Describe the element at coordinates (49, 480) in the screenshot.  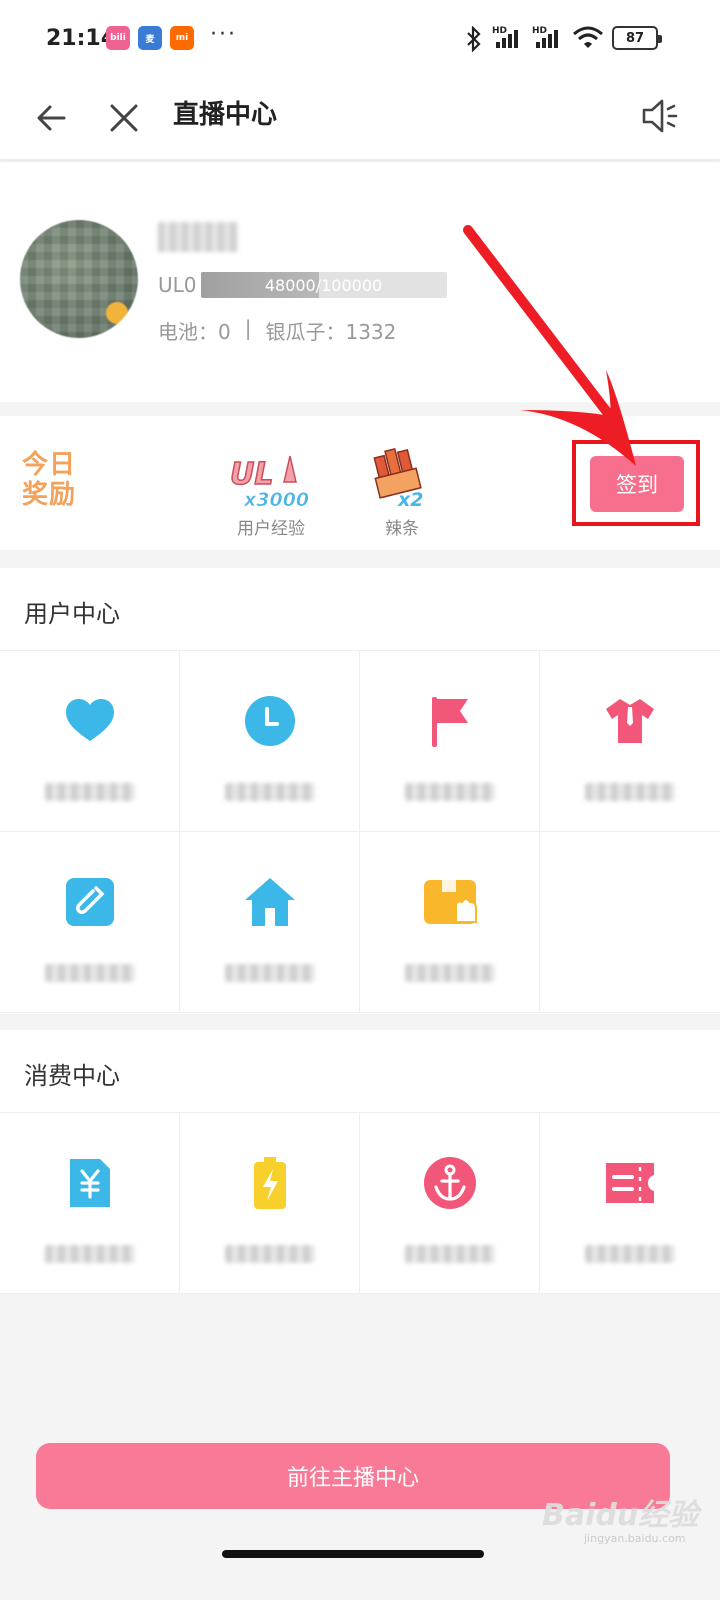
I see `daily-reward-title: 今日奖励` at that location.